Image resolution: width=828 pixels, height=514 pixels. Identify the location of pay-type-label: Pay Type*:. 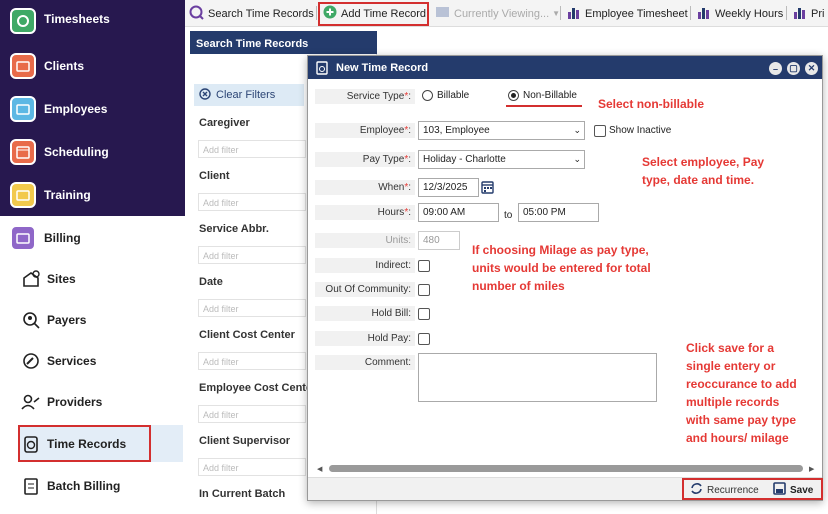
(365, 159).